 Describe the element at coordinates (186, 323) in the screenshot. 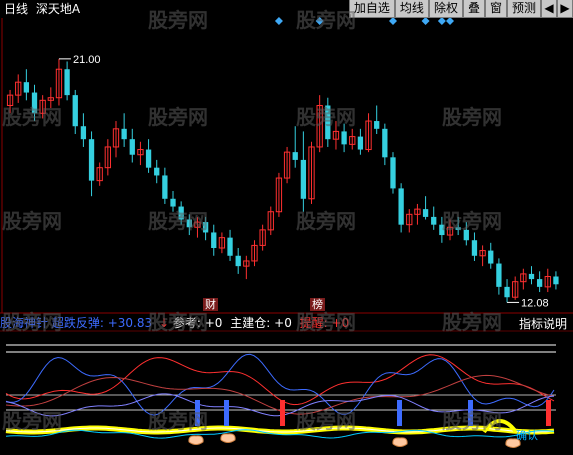

I see `reference-label: 参考:` at that location.